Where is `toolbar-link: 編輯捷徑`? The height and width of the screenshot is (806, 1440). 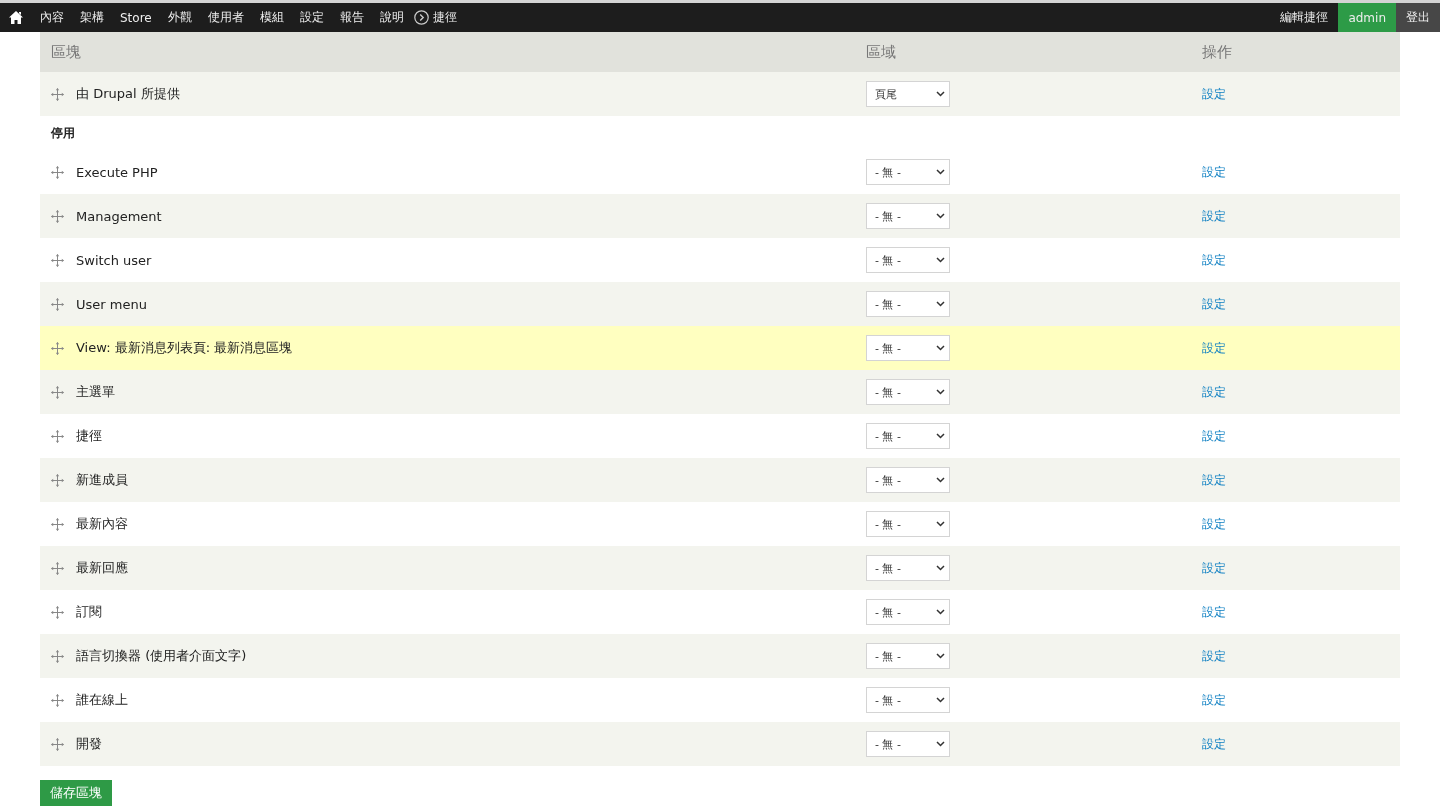 toolbar-link: 編輯捷徑 is located at coordinates (1304, 17).